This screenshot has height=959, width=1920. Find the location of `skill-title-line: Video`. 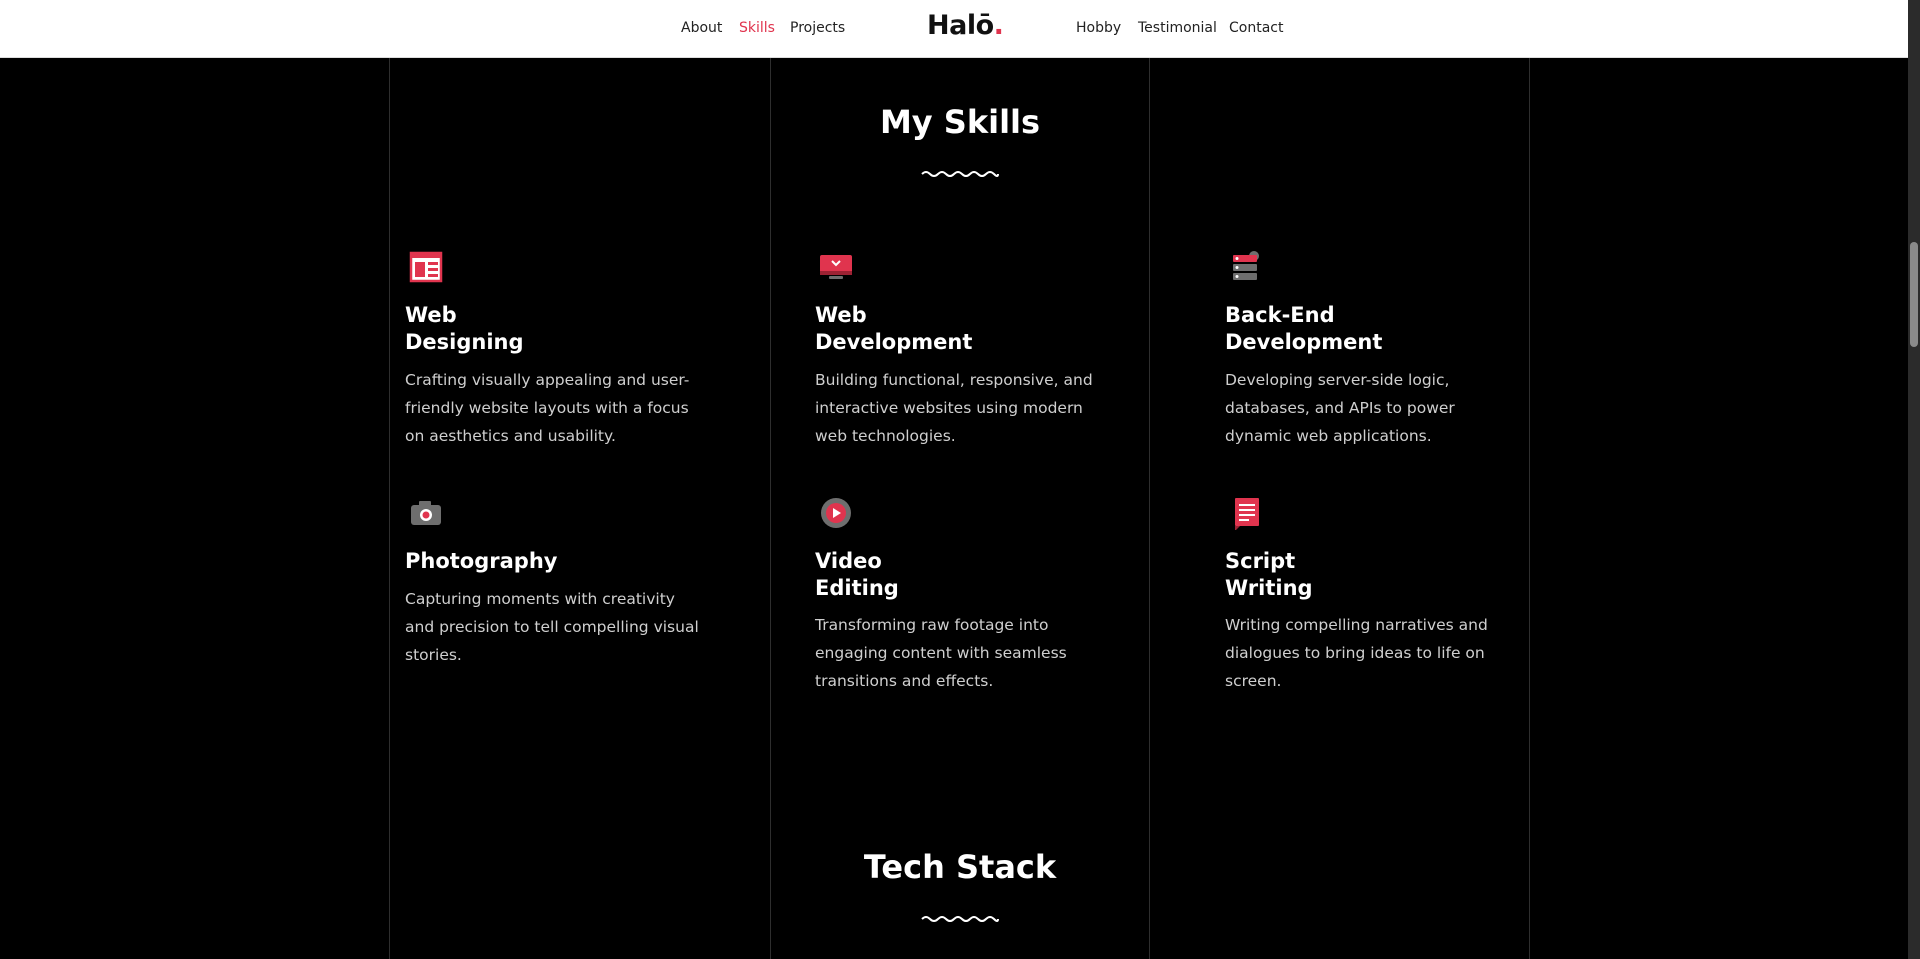

skill-title-line: Video is located at coordinates (848, 561).